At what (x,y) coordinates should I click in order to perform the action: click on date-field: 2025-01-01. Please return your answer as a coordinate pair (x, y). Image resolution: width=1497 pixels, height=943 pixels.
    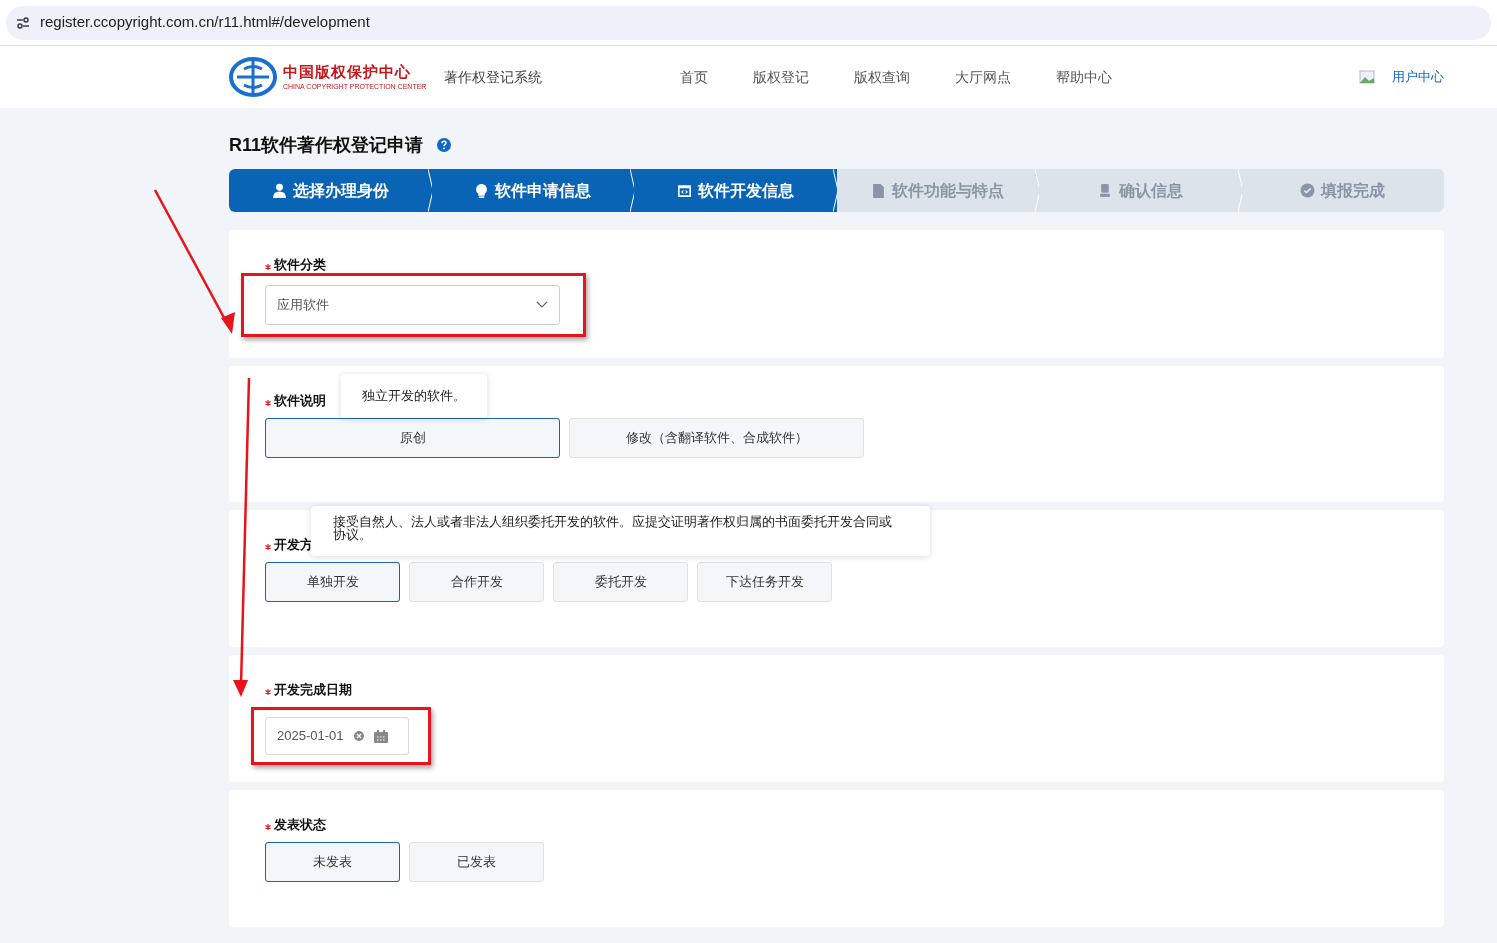
    Looking at the image, I should click on (337, 736).